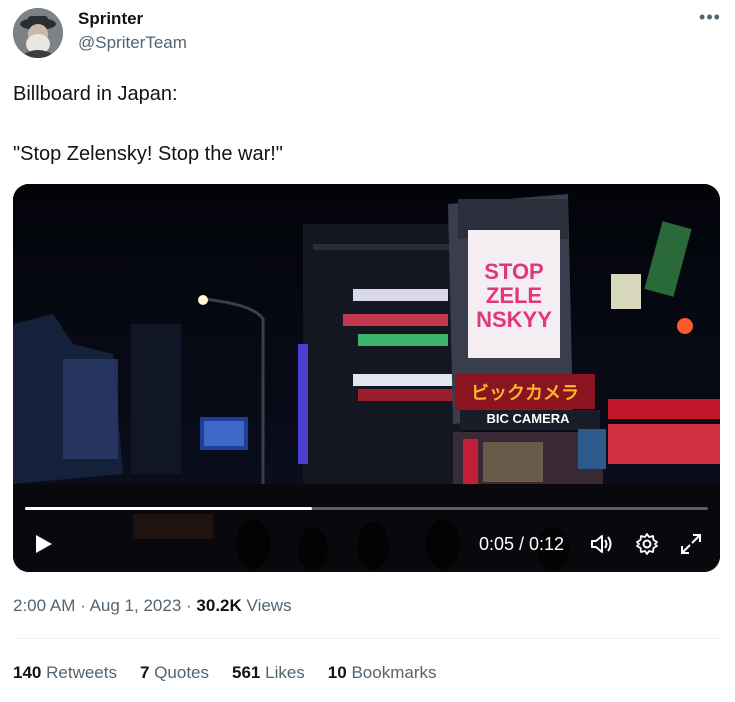 The width and height of the screenshot is (735, 702). I want to click on billboard-text-1: STOP, so click(514, 271).